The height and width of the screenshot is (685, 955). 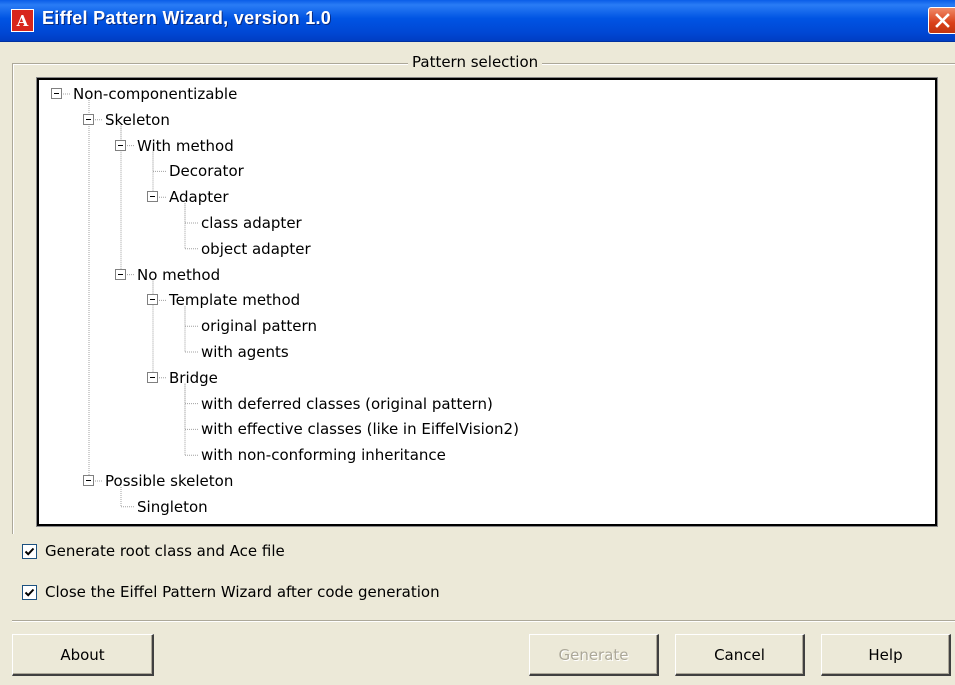 What do you see at coordinates (206, 171) in the screenshot?
I see `tree-item: Decorator` at bounding box center [206, 171].